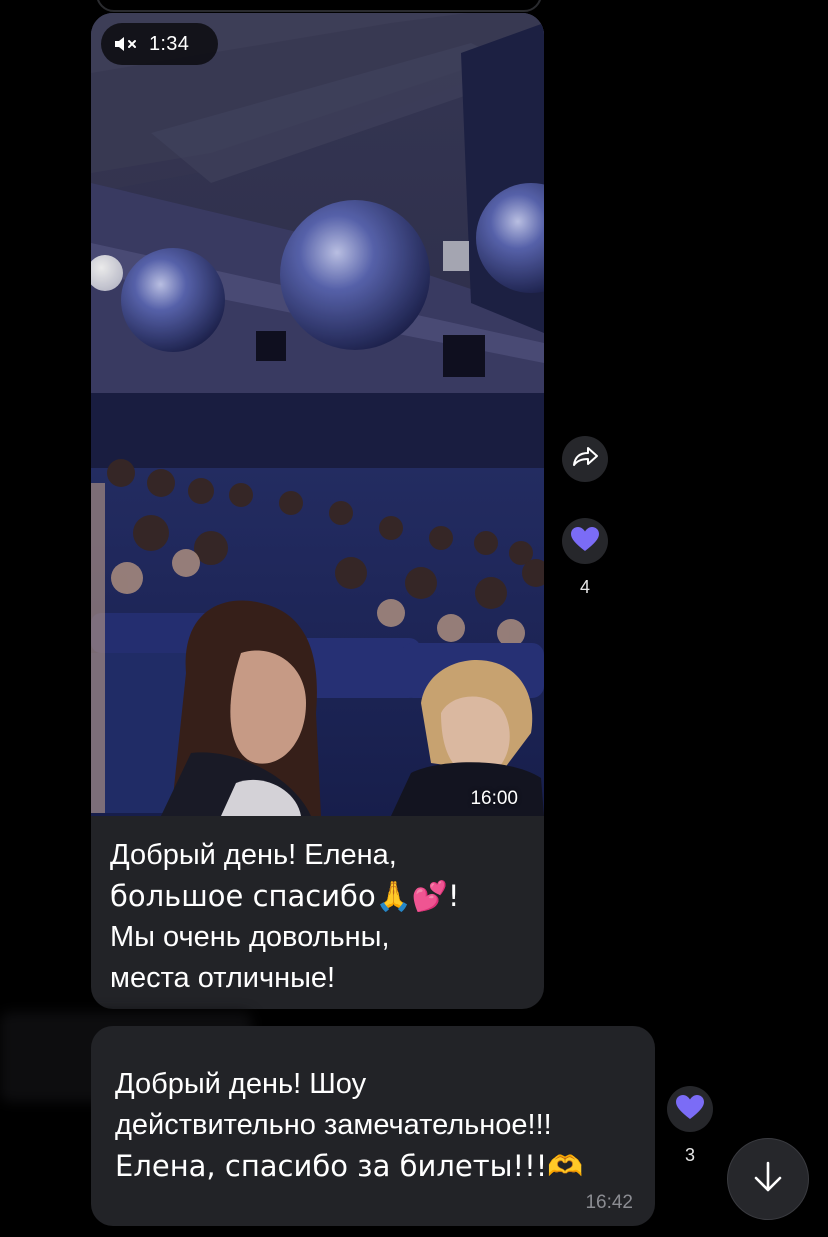 Image resolution: width=828 pixels, height=1237 pixels. I want to click on share-arrow-icon, so click(585, 459).